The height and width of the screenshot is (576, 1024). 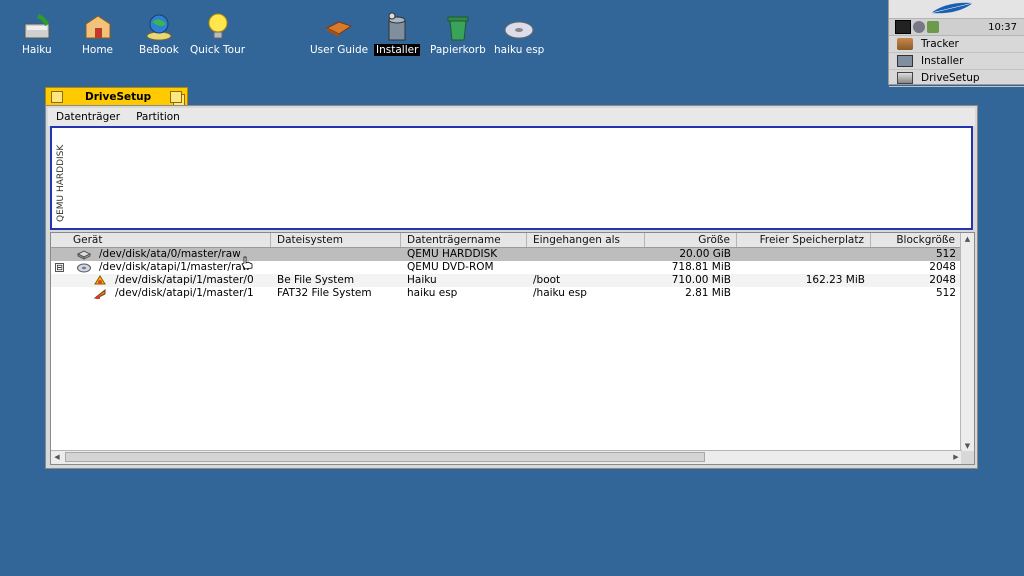 I want to click on harddisk-icon, so click(x=84, y=255).